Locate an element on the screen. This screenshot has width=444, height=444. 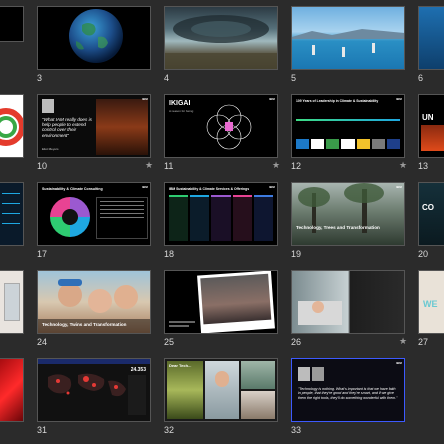
slide-27: WE 27 is located at coordinates (431, 310).